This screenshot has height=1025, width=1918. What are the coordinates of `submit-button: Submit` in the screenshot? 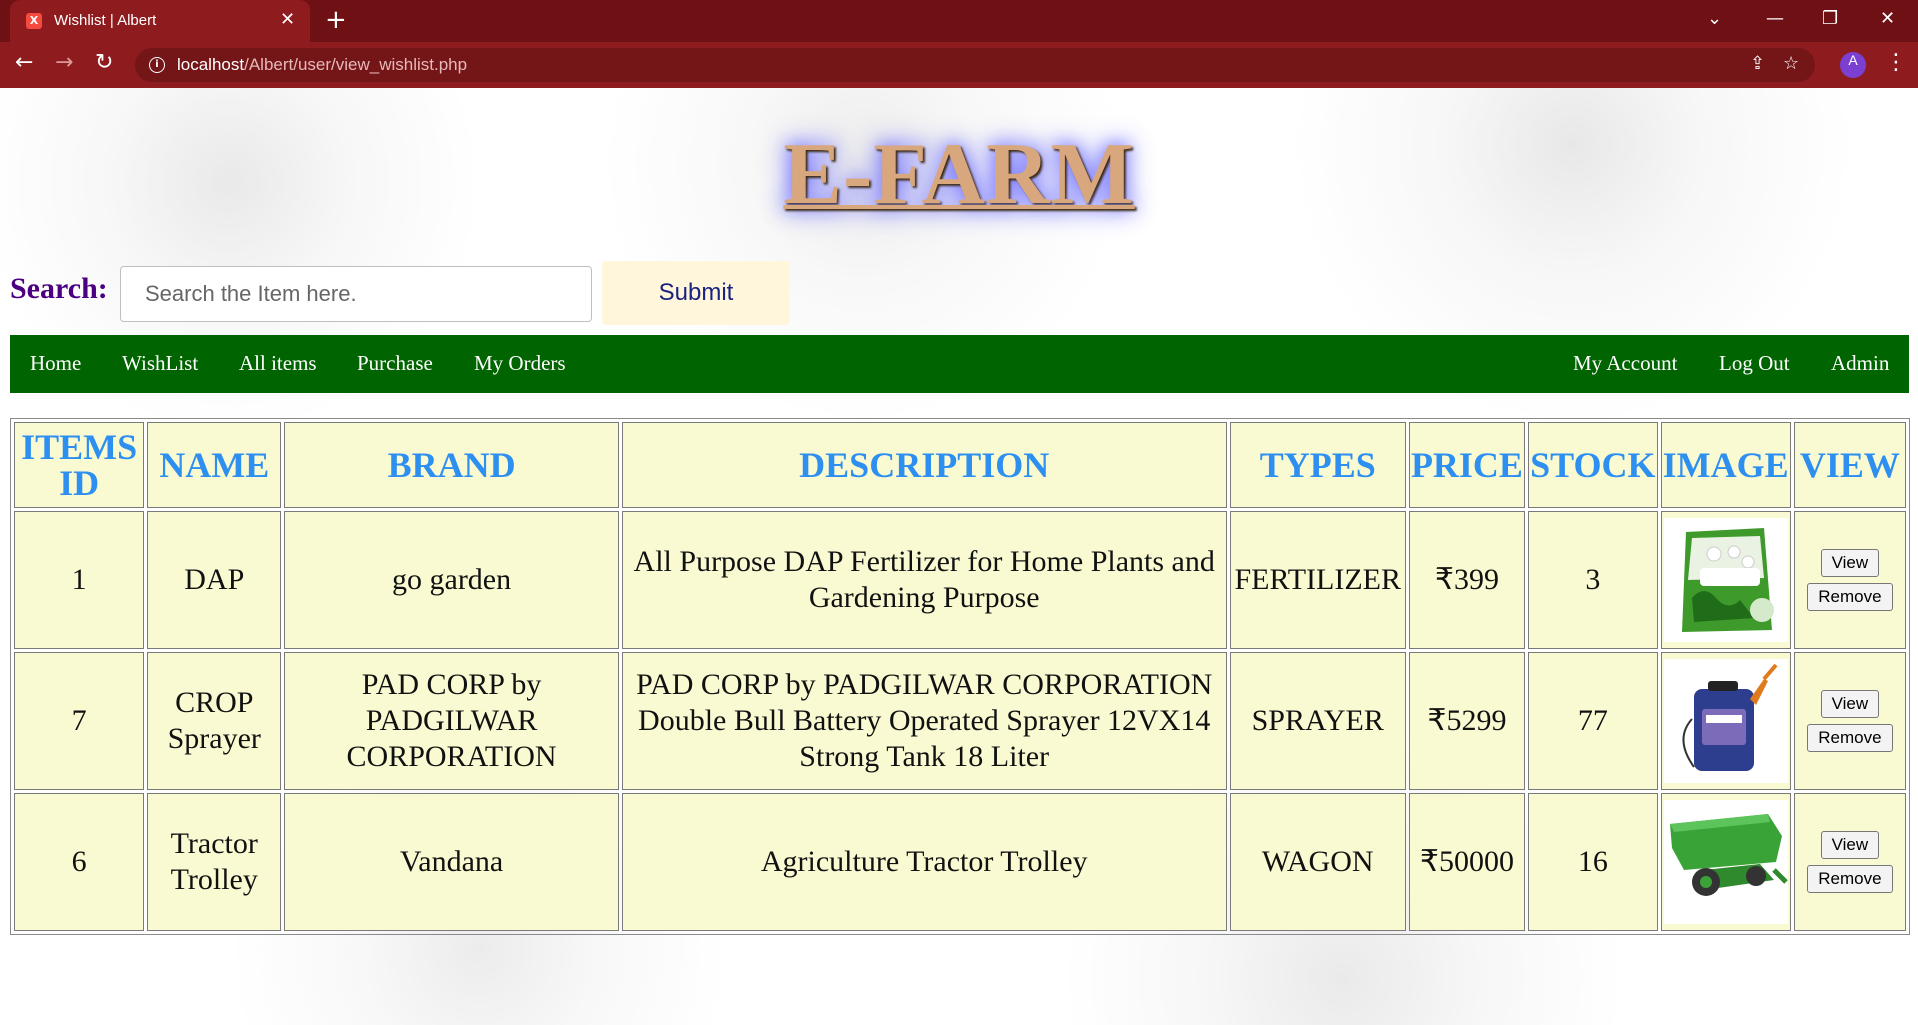 It's located at (696, 293).